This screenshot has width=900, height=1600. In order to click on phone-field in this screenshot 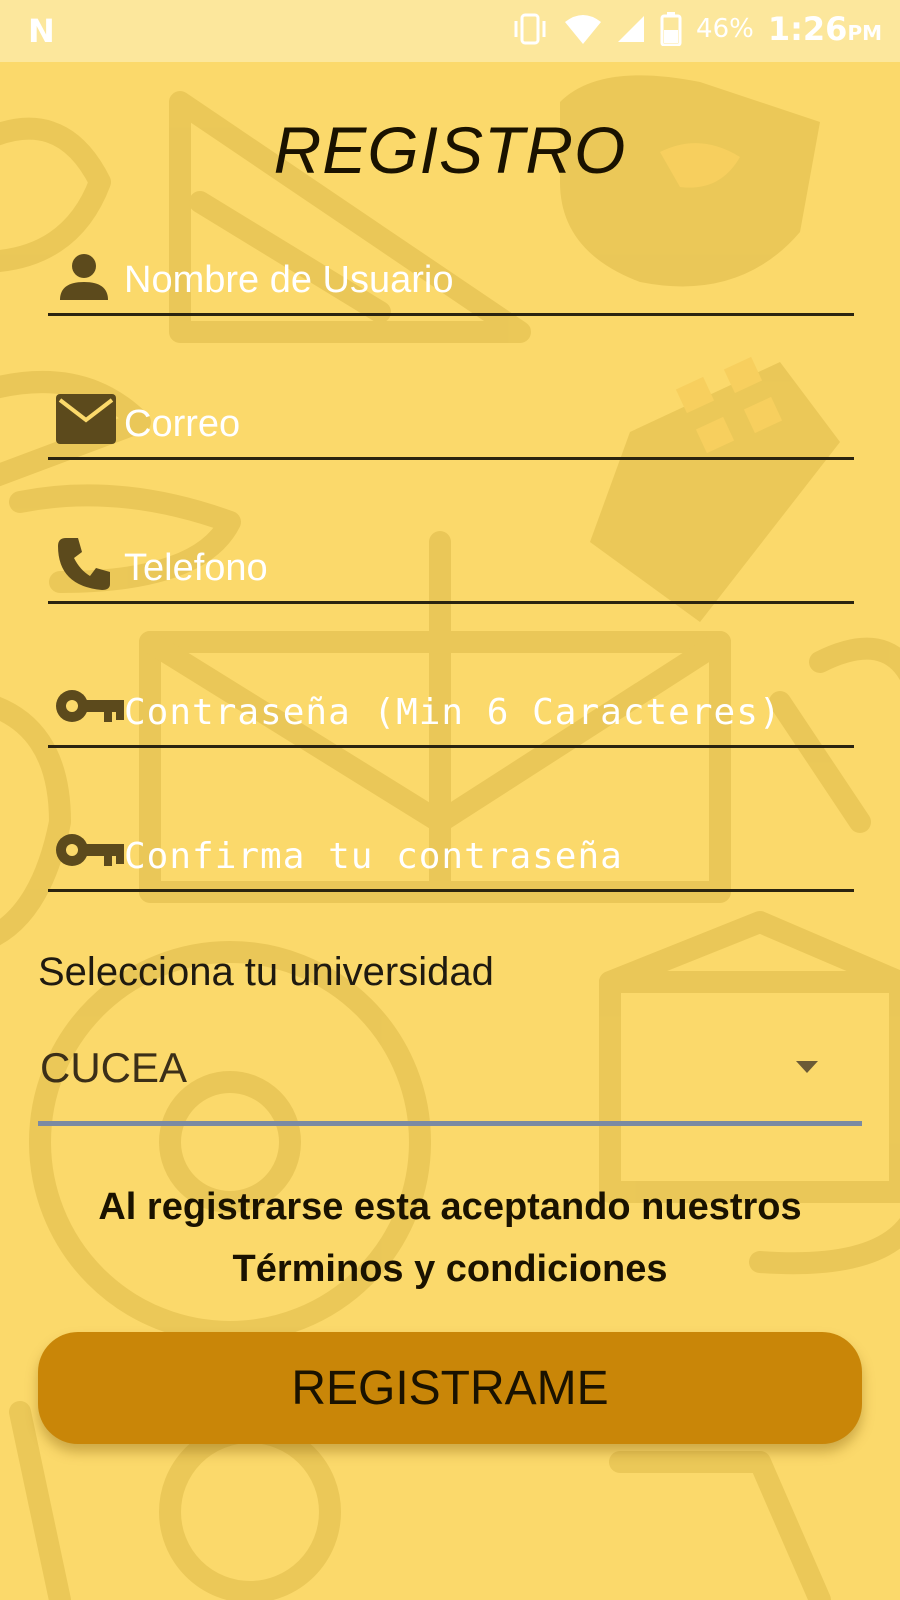, I will do `click(451, 569)`.